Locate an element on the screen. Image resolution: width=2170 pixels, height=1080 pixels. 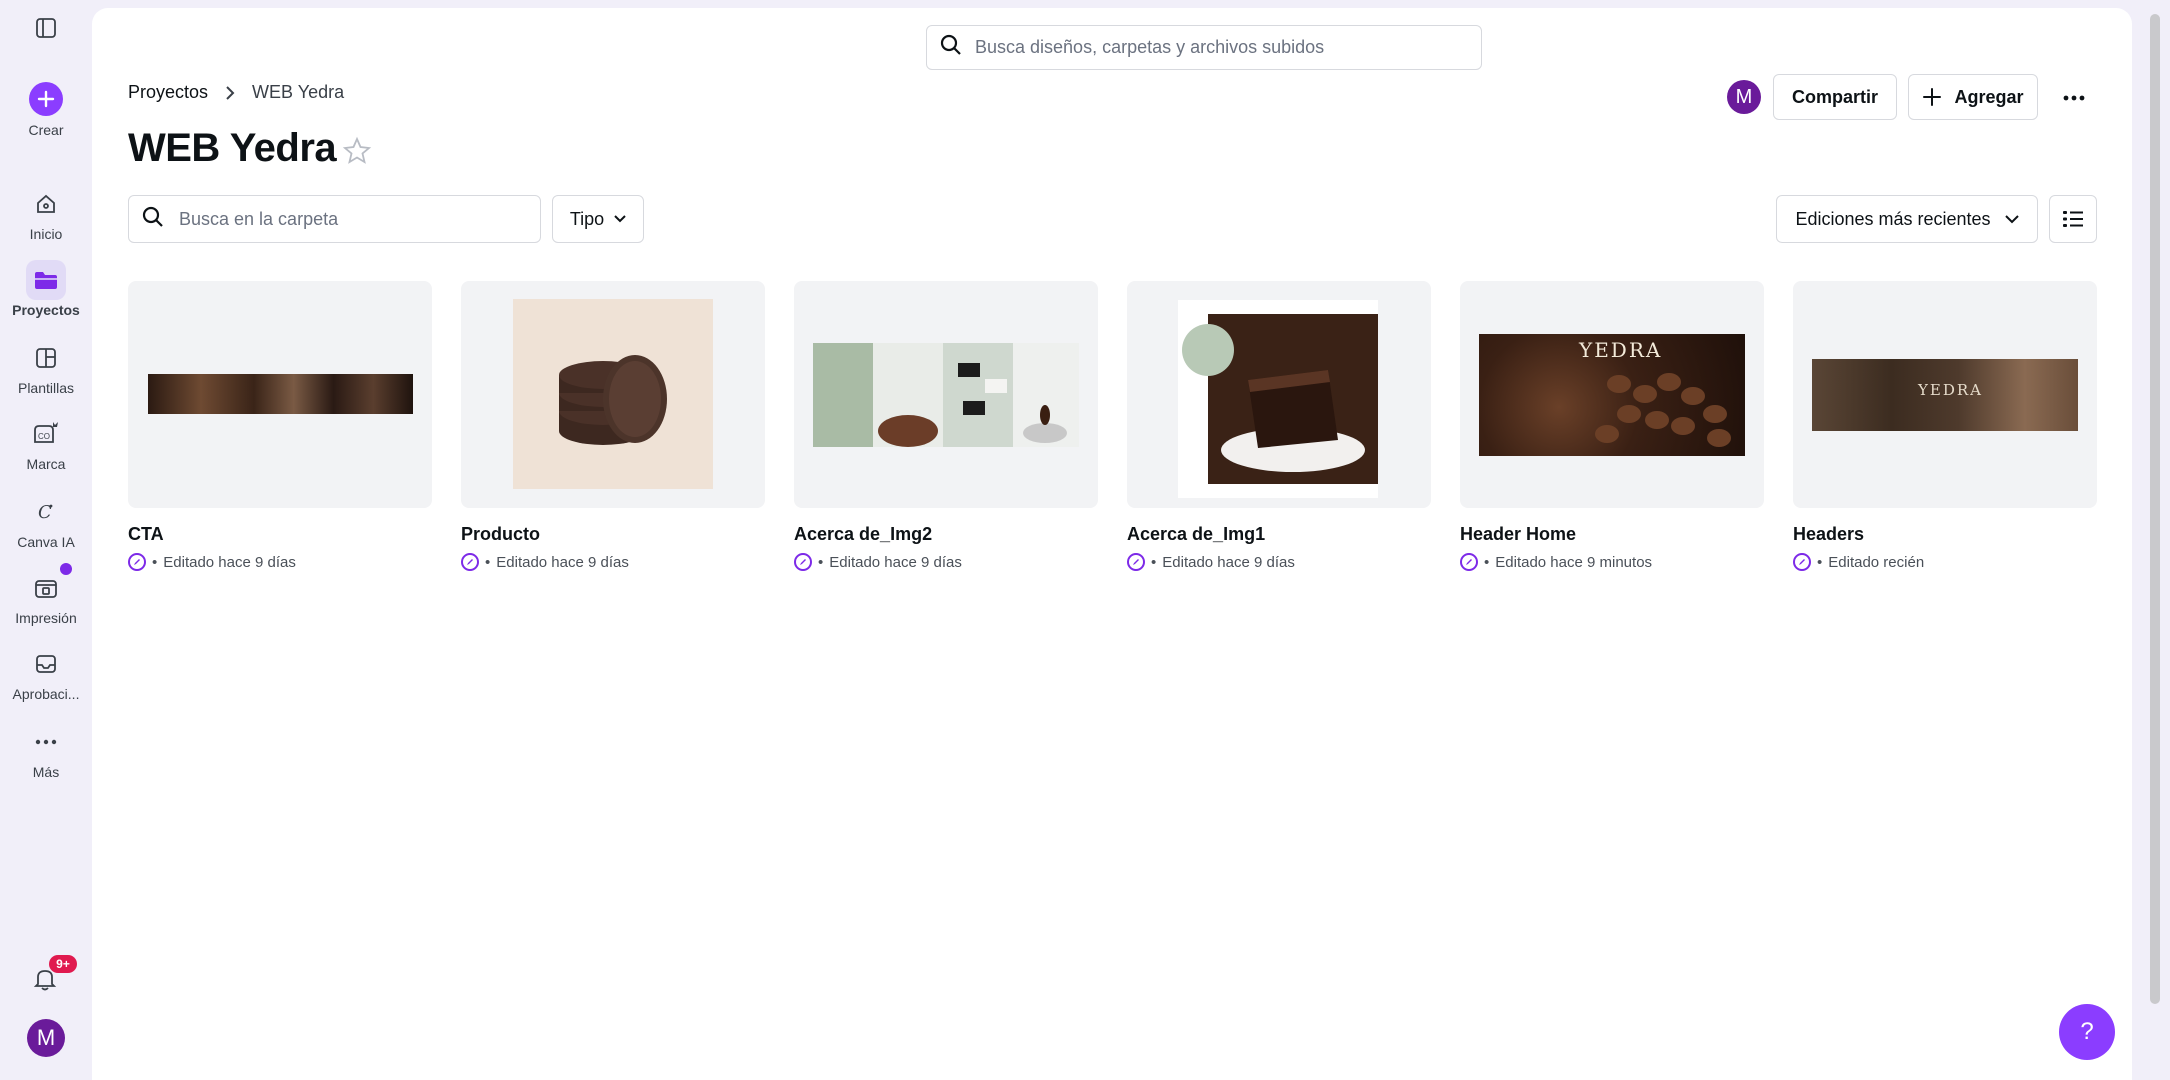
sidebar-item-label: Marca is located at coordinates (46, 464).